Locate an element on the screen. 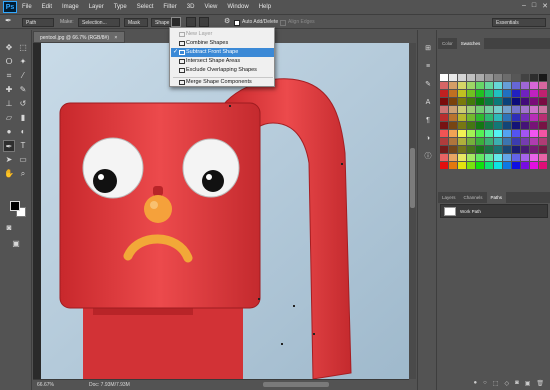 This screenshot has width=550, height=390. tab-layers: Layers is located at coordinates (449, 197).